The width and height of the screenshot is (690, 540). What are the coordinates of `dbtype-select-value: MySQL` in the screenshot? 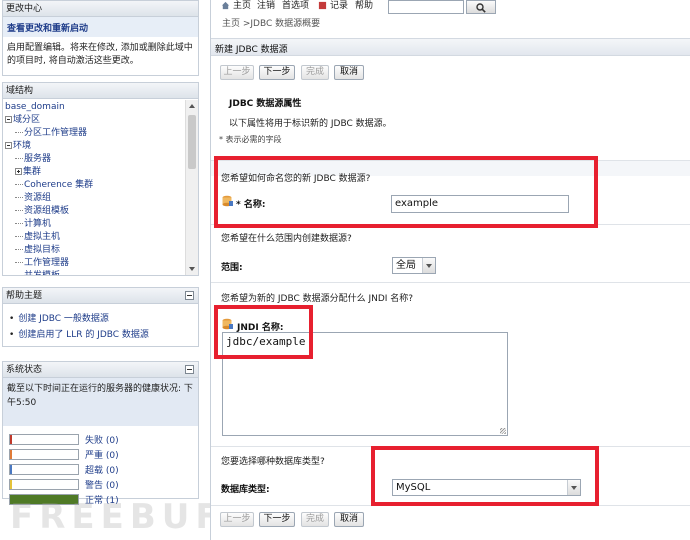 It's located at (413, 487).